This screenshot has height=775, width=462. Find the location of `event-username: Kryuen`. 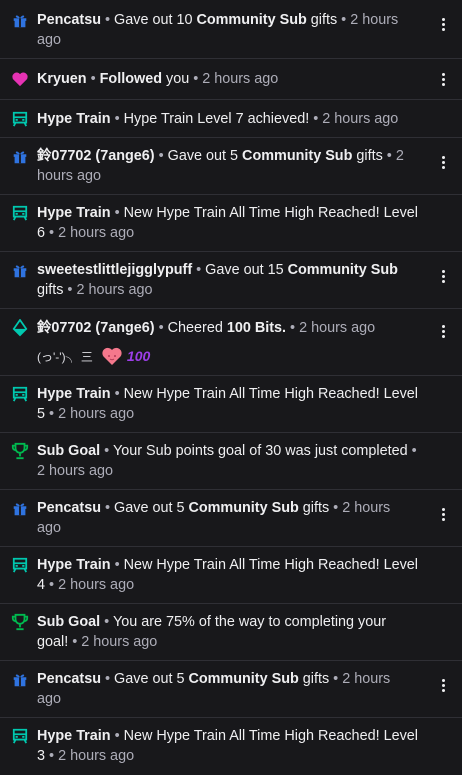

event-username: Kryuen is located at coordinates (62, 79).